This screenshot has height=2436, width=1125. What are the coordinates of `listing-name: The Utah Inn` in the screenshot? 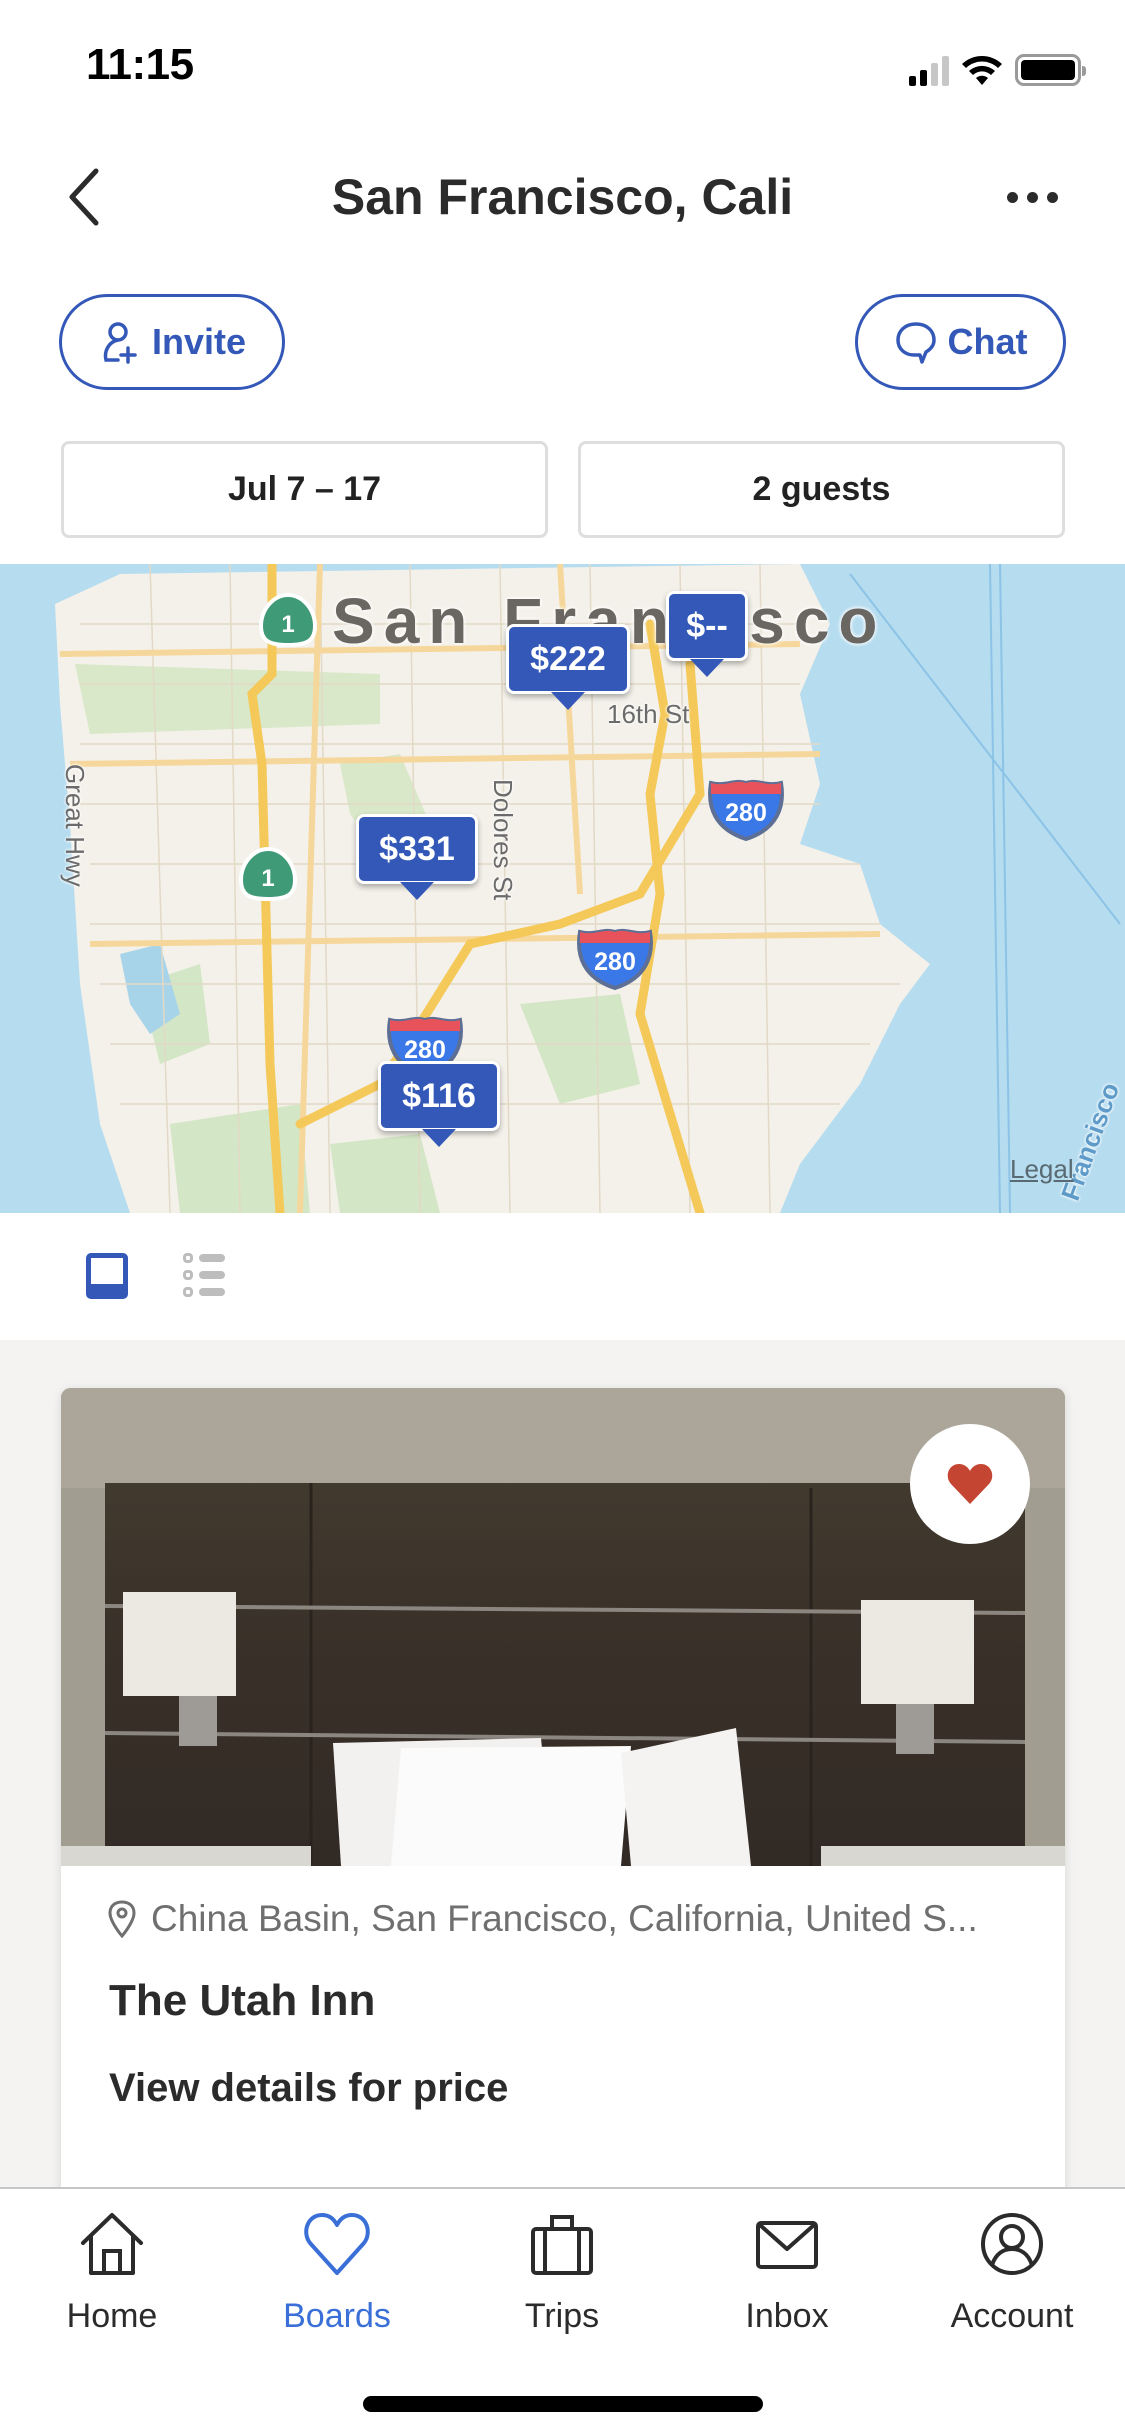 It's located at (242, 2001).